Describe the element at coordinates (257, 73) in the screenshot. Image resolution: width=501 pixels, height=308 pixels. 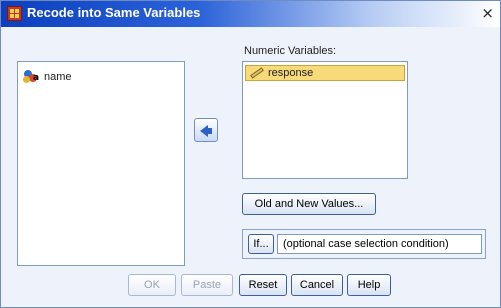
I see `scale-variable-icon` at that location.